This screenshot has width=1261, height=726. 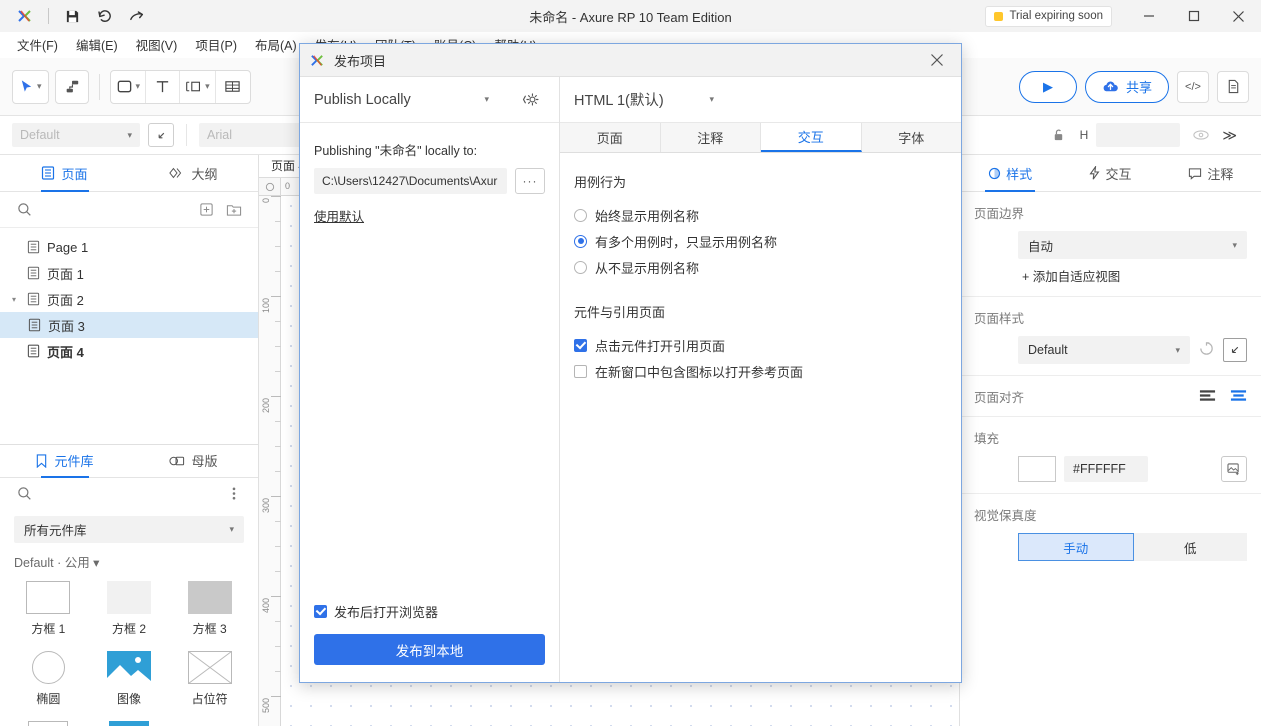 I want to click on dialog-tab-fonts: 字体, so click(x=912, y=137).